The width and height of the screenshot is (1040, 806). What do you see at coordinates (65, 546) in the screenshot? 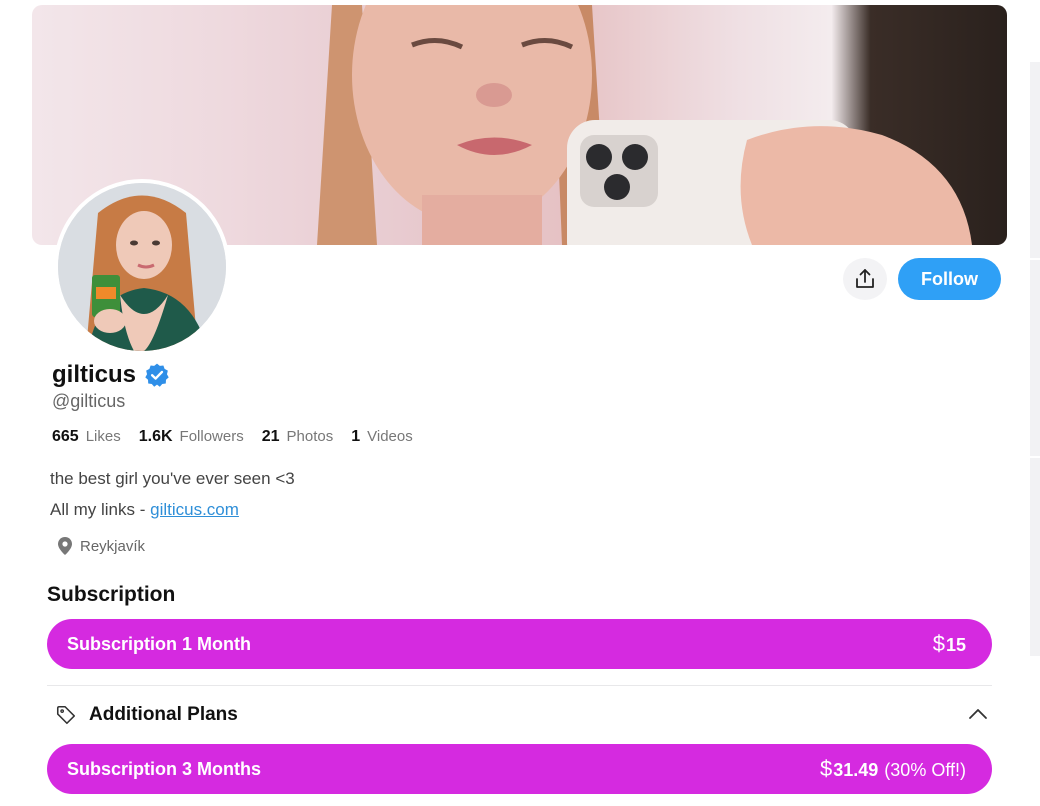
I see `location-pin-icon` at bounding box center [65, 546].